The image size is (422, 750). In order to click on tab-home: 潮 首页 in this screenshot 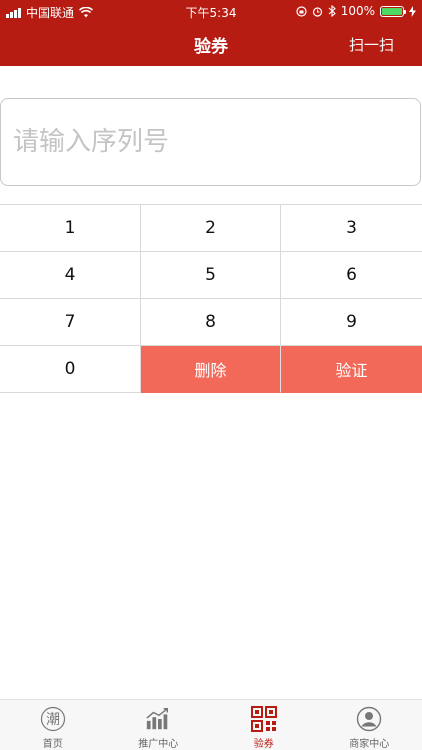, I will do `click(53, 725)`.